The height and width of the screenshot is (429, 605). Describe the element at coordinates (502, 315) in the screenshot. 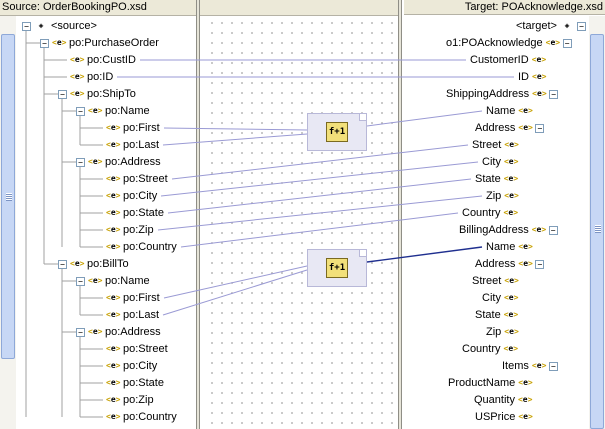

I see `target-node-bill-state: State <e>` at that location.